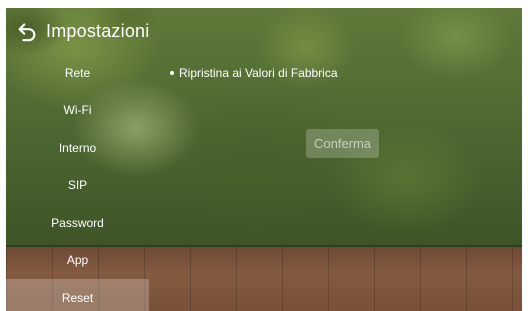 Image resolution: width=528 pixels, height=311 pixels. Describe the element at coordinates (77, 297) in the screenshot. I see `sidebar-item-label: Reset` at that location.